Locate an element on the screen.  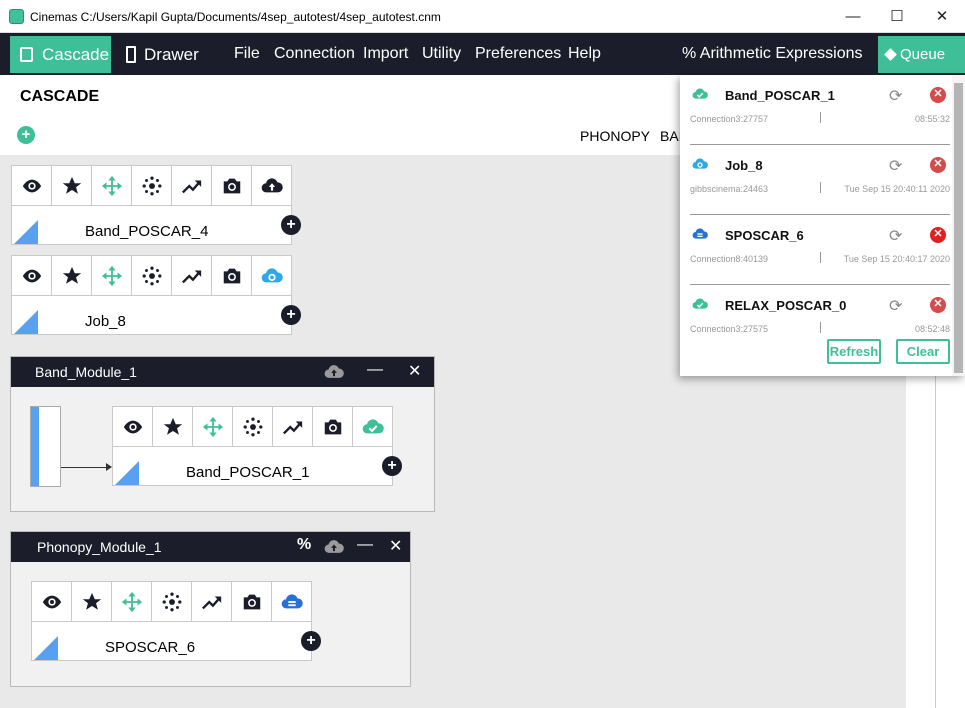
minimize-button: — is located at coordinates (853, 17).